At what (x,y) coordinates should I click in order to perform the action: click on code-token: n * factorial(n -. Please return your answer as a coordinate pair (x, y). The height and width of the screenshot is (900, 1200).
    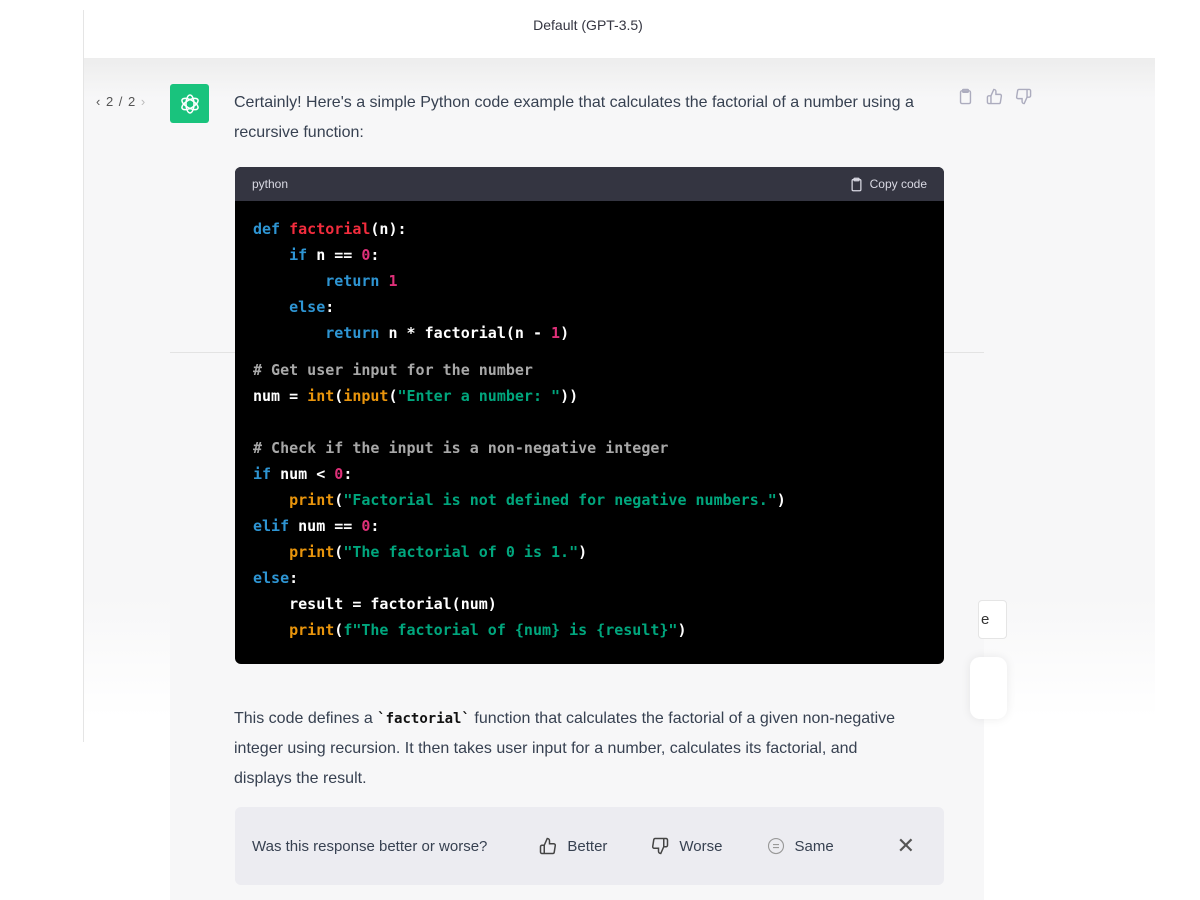
    Looking at the image, I should click on (470, 333).